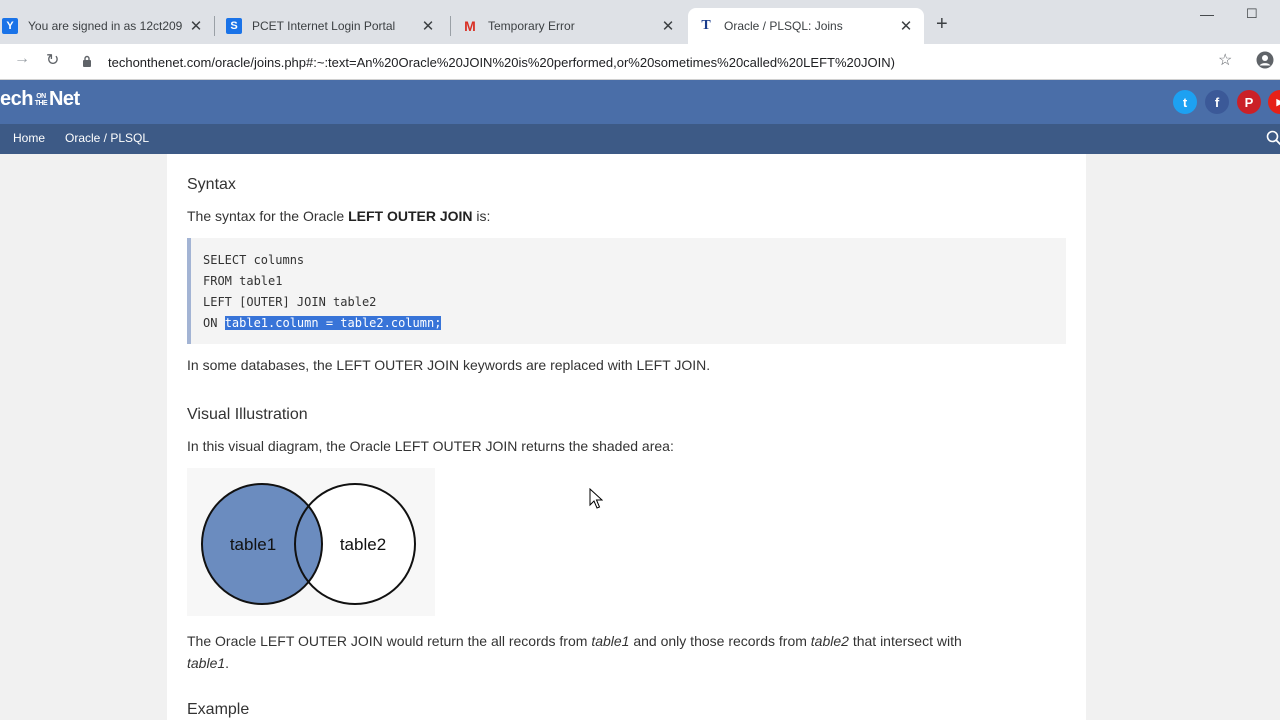  I want to click on visual-heading: Visual Illustration, so click(247, 414).